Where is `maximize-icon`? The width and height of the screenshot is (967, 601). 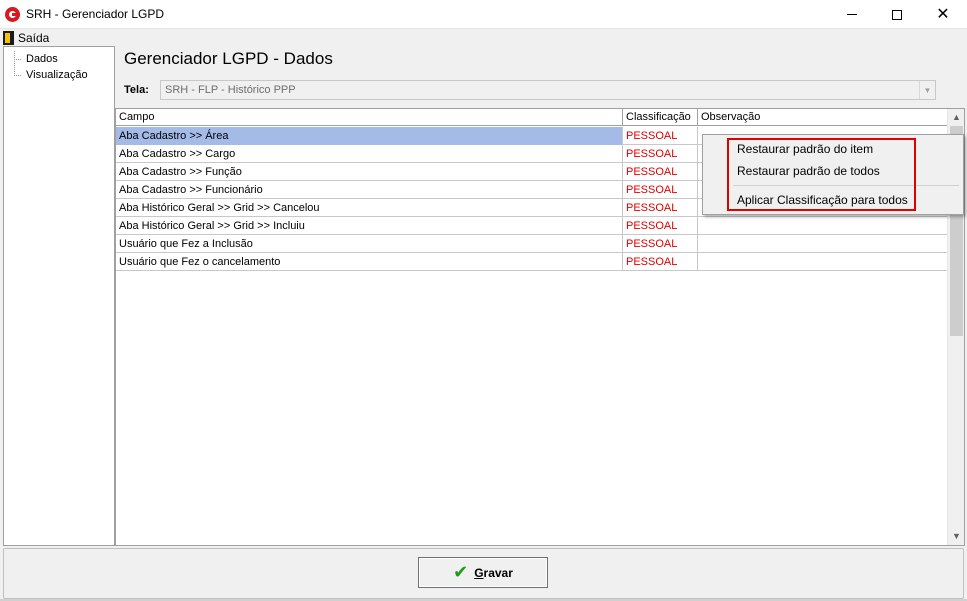
maximize-icon is located at coordinates (897, 14).